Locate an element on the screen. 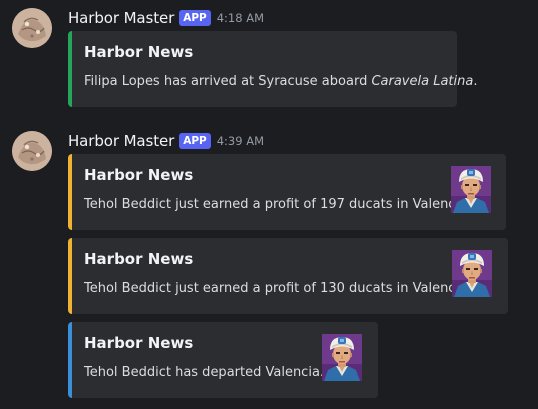 This screenshot has height=409, width=538. embed-description-end: . is located at coordinates (475, 81).